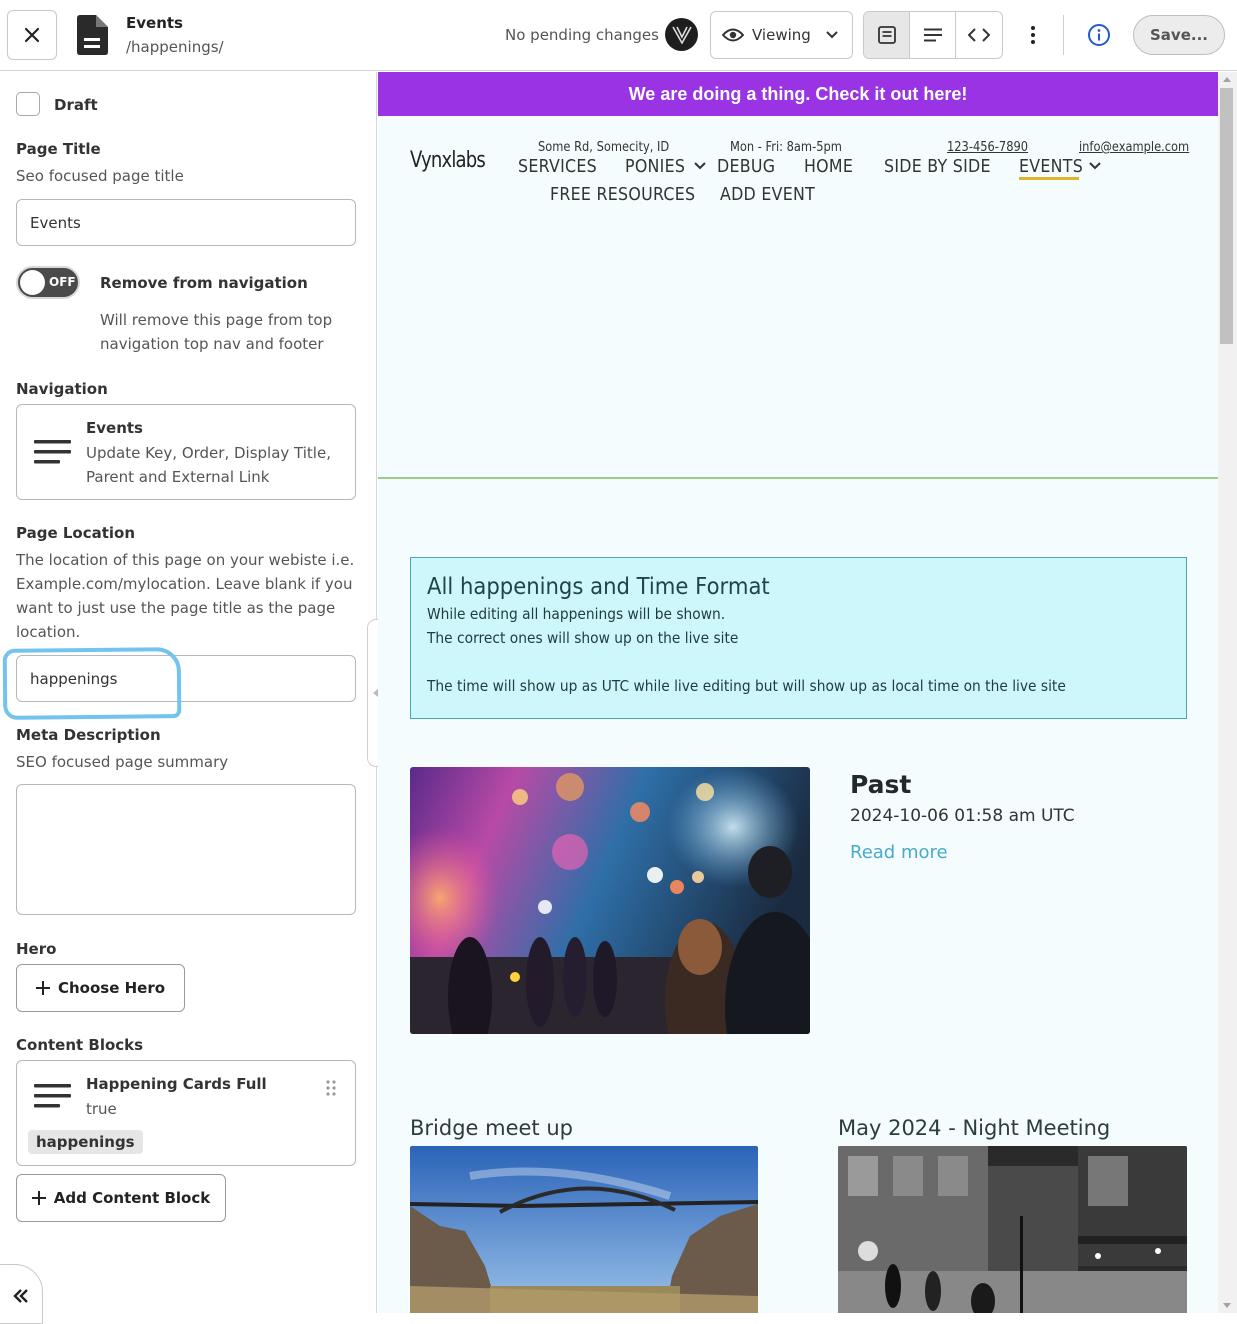 This screenshot has height=1324, width=1237. I want to click on remove-nav-help-1: Will remove this page from top, so click(216, 320).